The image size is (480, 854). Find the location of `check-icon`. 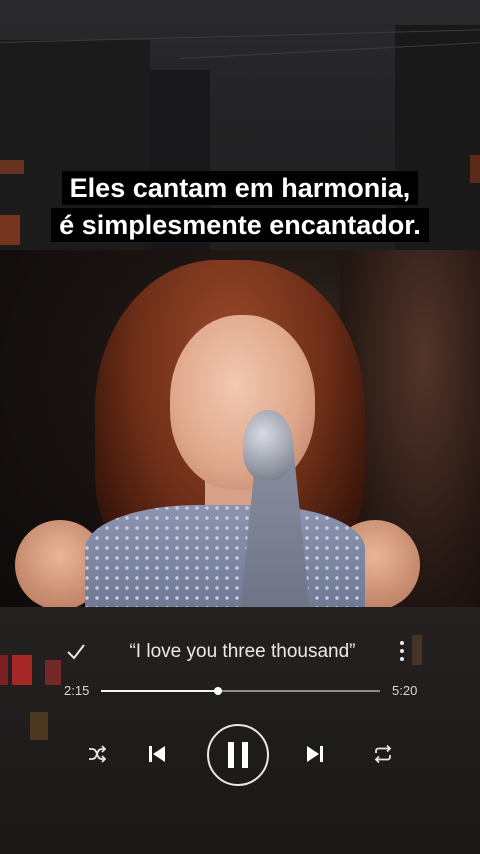

check-icon is located at coordinates (76, 652).